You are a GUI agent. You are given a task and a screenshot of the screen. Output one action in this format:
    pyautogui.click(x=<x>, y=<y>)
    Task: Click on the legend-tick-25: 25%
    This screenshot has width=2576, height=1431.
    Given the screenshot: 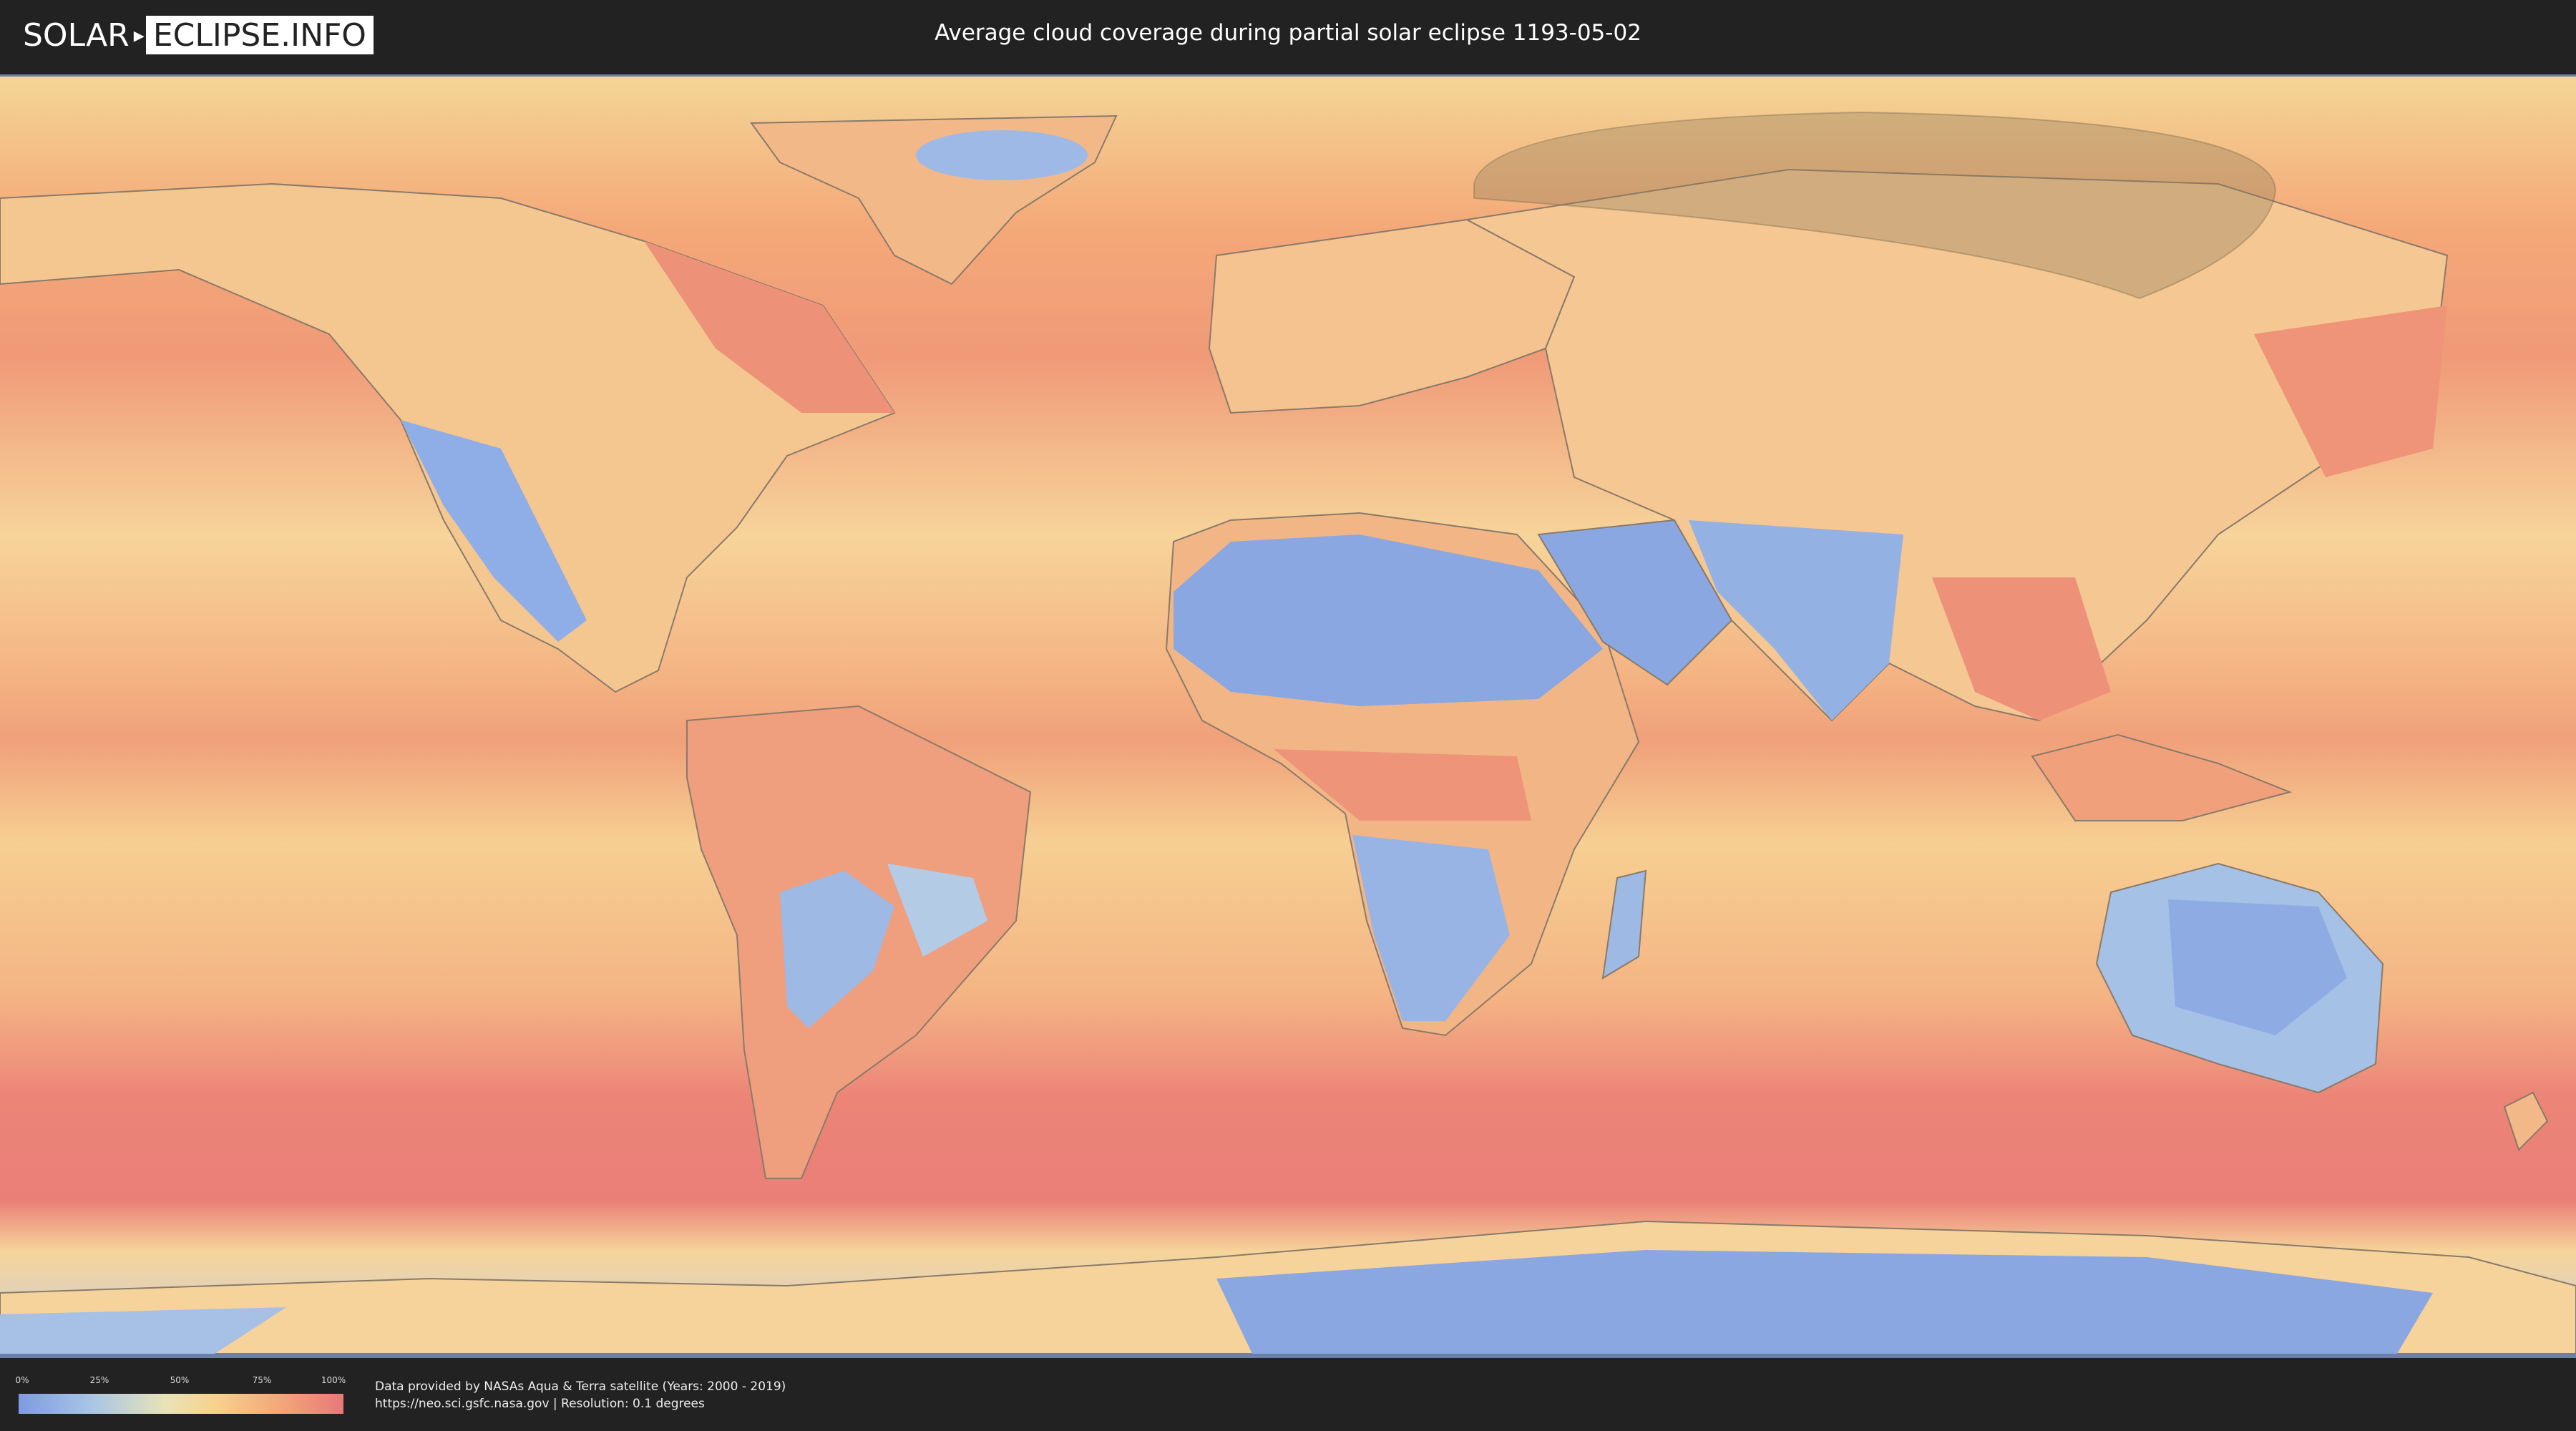 What is the action you would take?
    pyautogui.click(x=99, y=1380)
    